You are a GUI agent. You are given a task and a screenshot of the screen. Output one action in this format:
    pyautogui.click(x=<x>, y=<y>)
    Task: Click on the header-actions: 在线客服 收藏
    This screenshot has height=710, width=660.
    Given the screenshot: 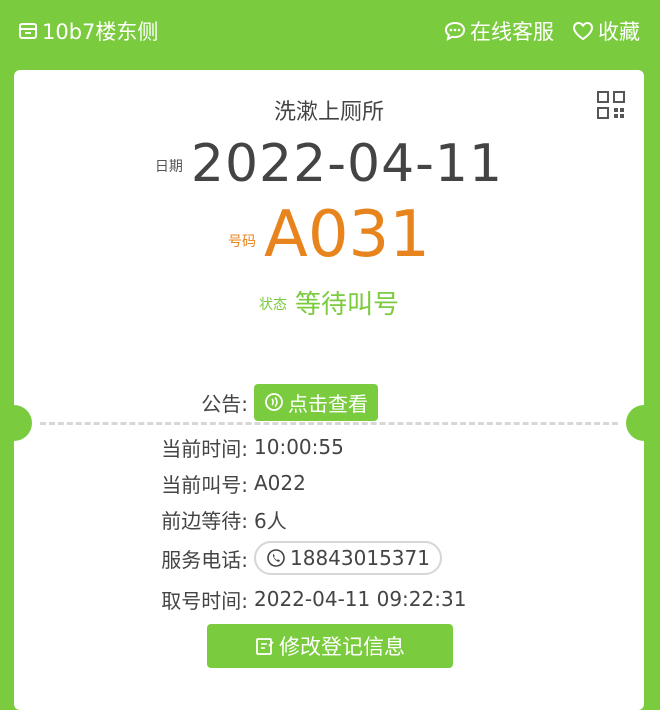 What is the action you would take?
    pyautogui.click(x=533, y=31)
    